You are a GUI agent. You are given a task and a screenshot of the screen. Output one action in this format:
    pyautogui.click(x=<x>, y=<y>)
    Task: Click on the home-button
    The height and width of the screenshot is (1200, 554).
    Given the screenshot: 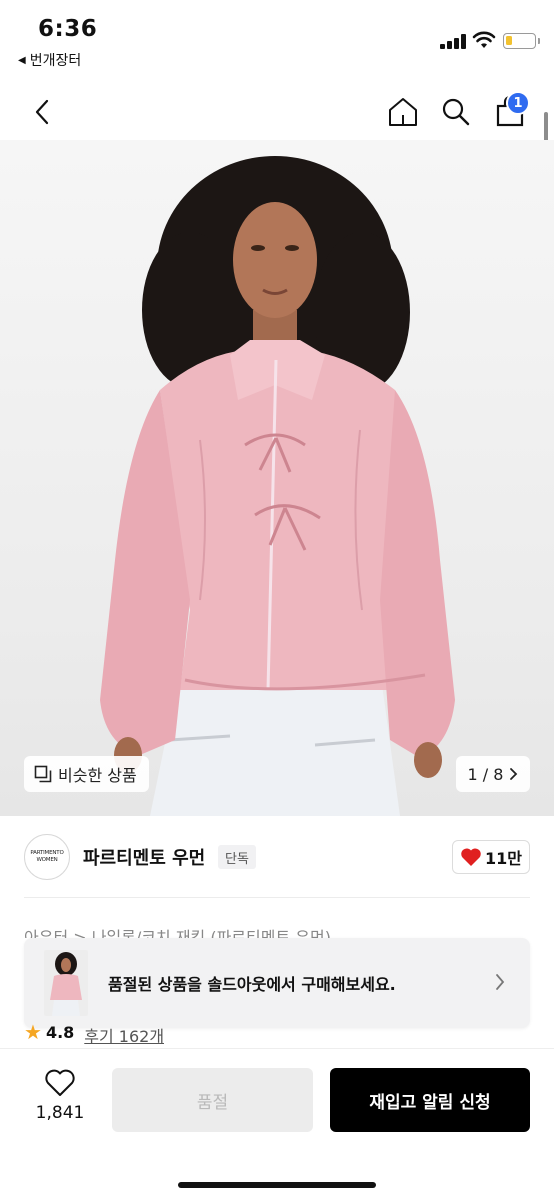 What is the action you would take?
    pyautogui.click(x=403, y=112)
    